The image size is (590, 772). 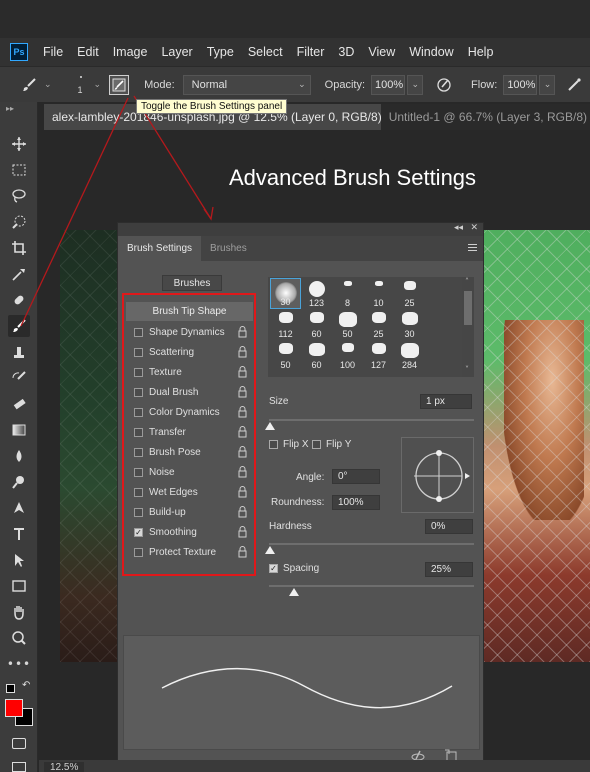 I want to click on setting-transfer: Transfer, so click(x=189, y=432).